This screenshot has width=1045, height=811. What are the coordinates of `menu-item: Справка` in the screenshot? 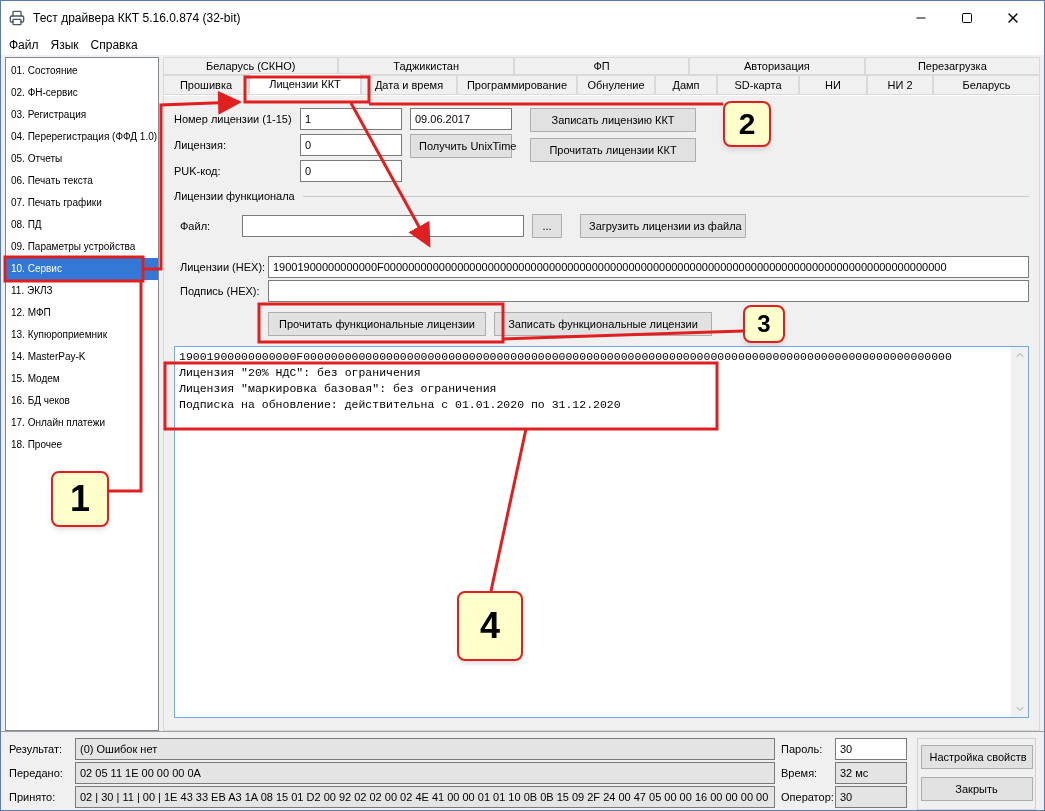 It's located at (114, 45).